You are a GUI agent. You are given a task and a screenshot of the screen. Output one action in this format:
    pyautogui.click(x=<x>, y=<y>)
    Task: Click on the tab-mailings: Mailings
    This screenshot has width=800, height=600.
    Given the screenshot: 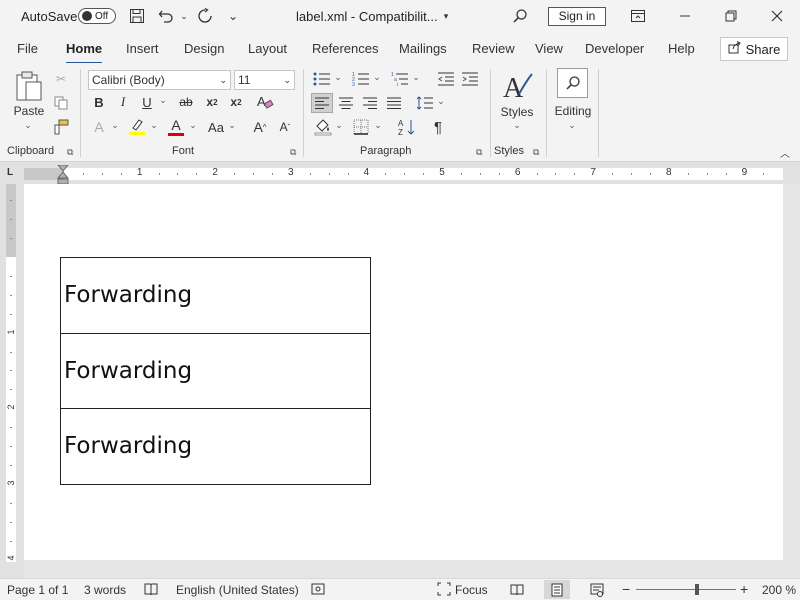 What is the action you would take?
    pyautogui.click(x=423, y=48)
    